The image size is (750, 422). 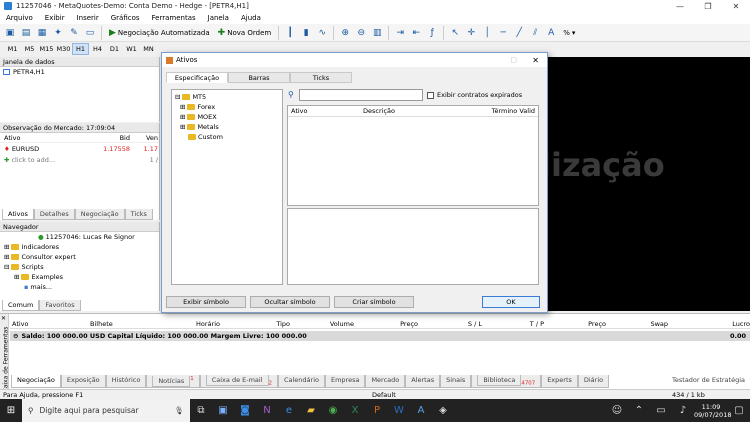 What do you see at coordinates (173, 382) in the screenshot?
I see `tab-news: Notícias 1` at bounding box center [173, 382].